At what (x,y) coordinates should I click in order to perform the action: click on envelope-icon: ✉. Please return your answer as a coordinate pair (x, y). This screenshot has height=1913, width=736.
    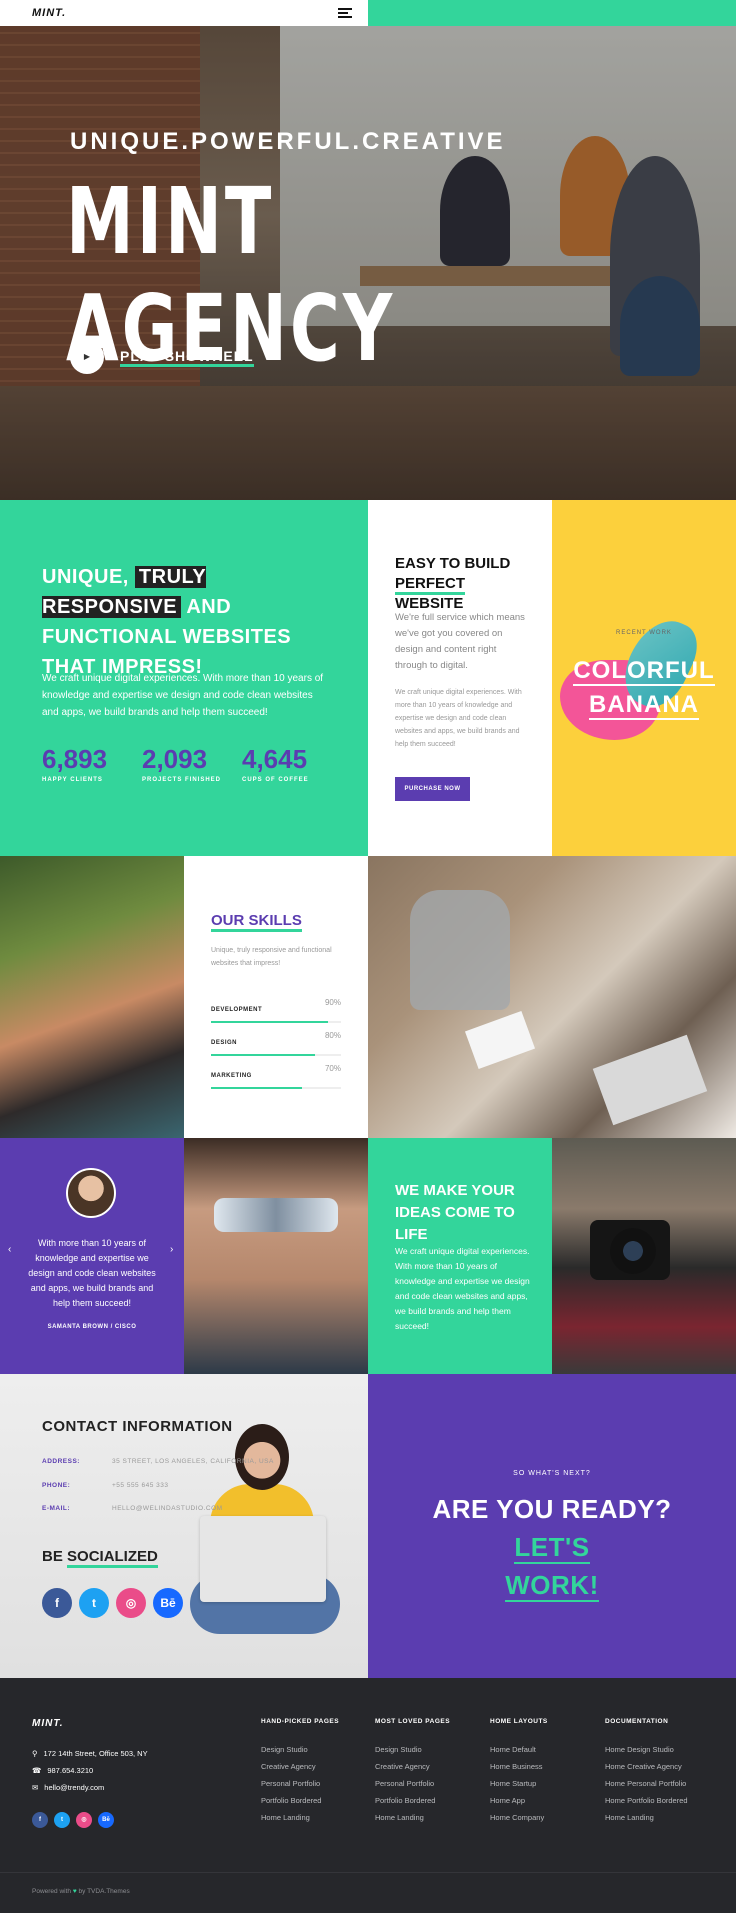
    Looking at the image, I should click on (35, 1787).